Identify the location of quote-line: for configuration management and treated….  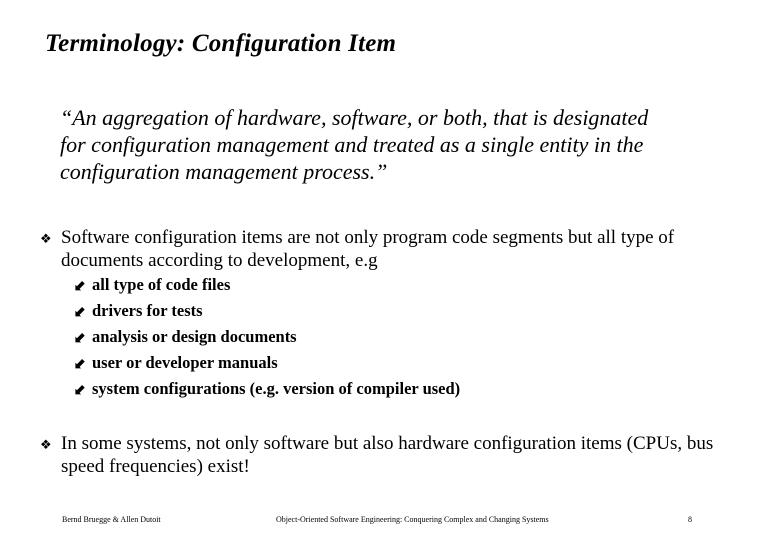
(352, 144).